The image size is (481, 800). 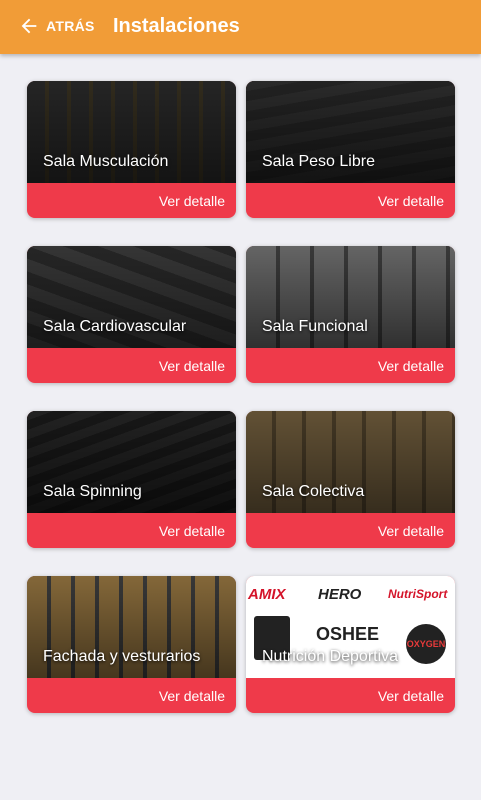 What do you see at coordinates (131, 297) in the screenshot?
I see `facility-image: Sala Cardiovascular` at bounding box center [131, 297].